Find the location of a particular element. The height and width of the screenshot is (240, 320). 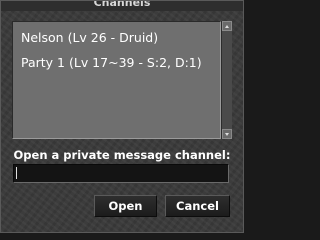

cancel-button: Cancel is located at coordinates (197, 206).